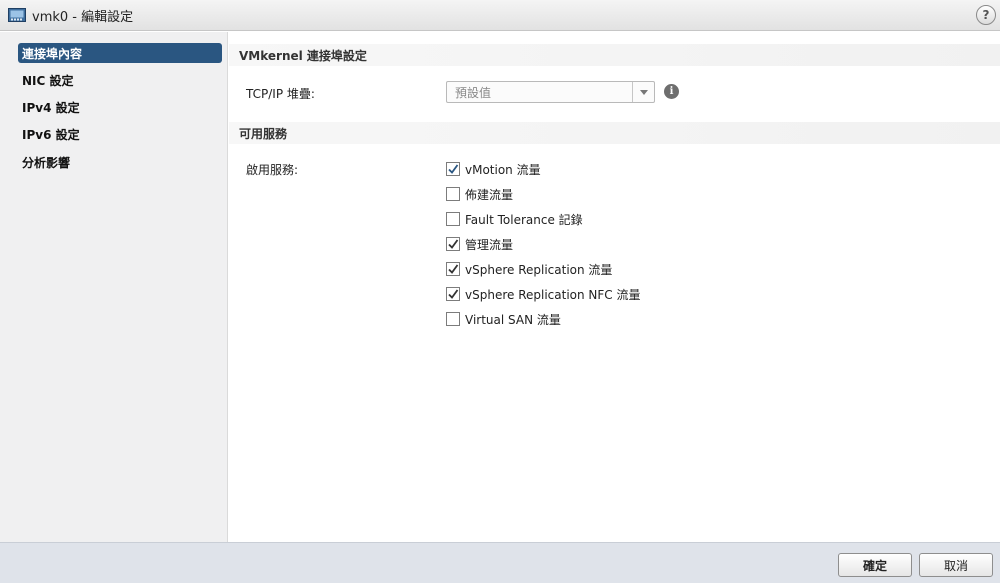 Image resolution: width=1000 pixels, height=583 pixels. What do you see at coordinates (83, 17) in the screenshot?
I see `window-title: vmk0 - 編輯設定` at bounding box center [83, 17].